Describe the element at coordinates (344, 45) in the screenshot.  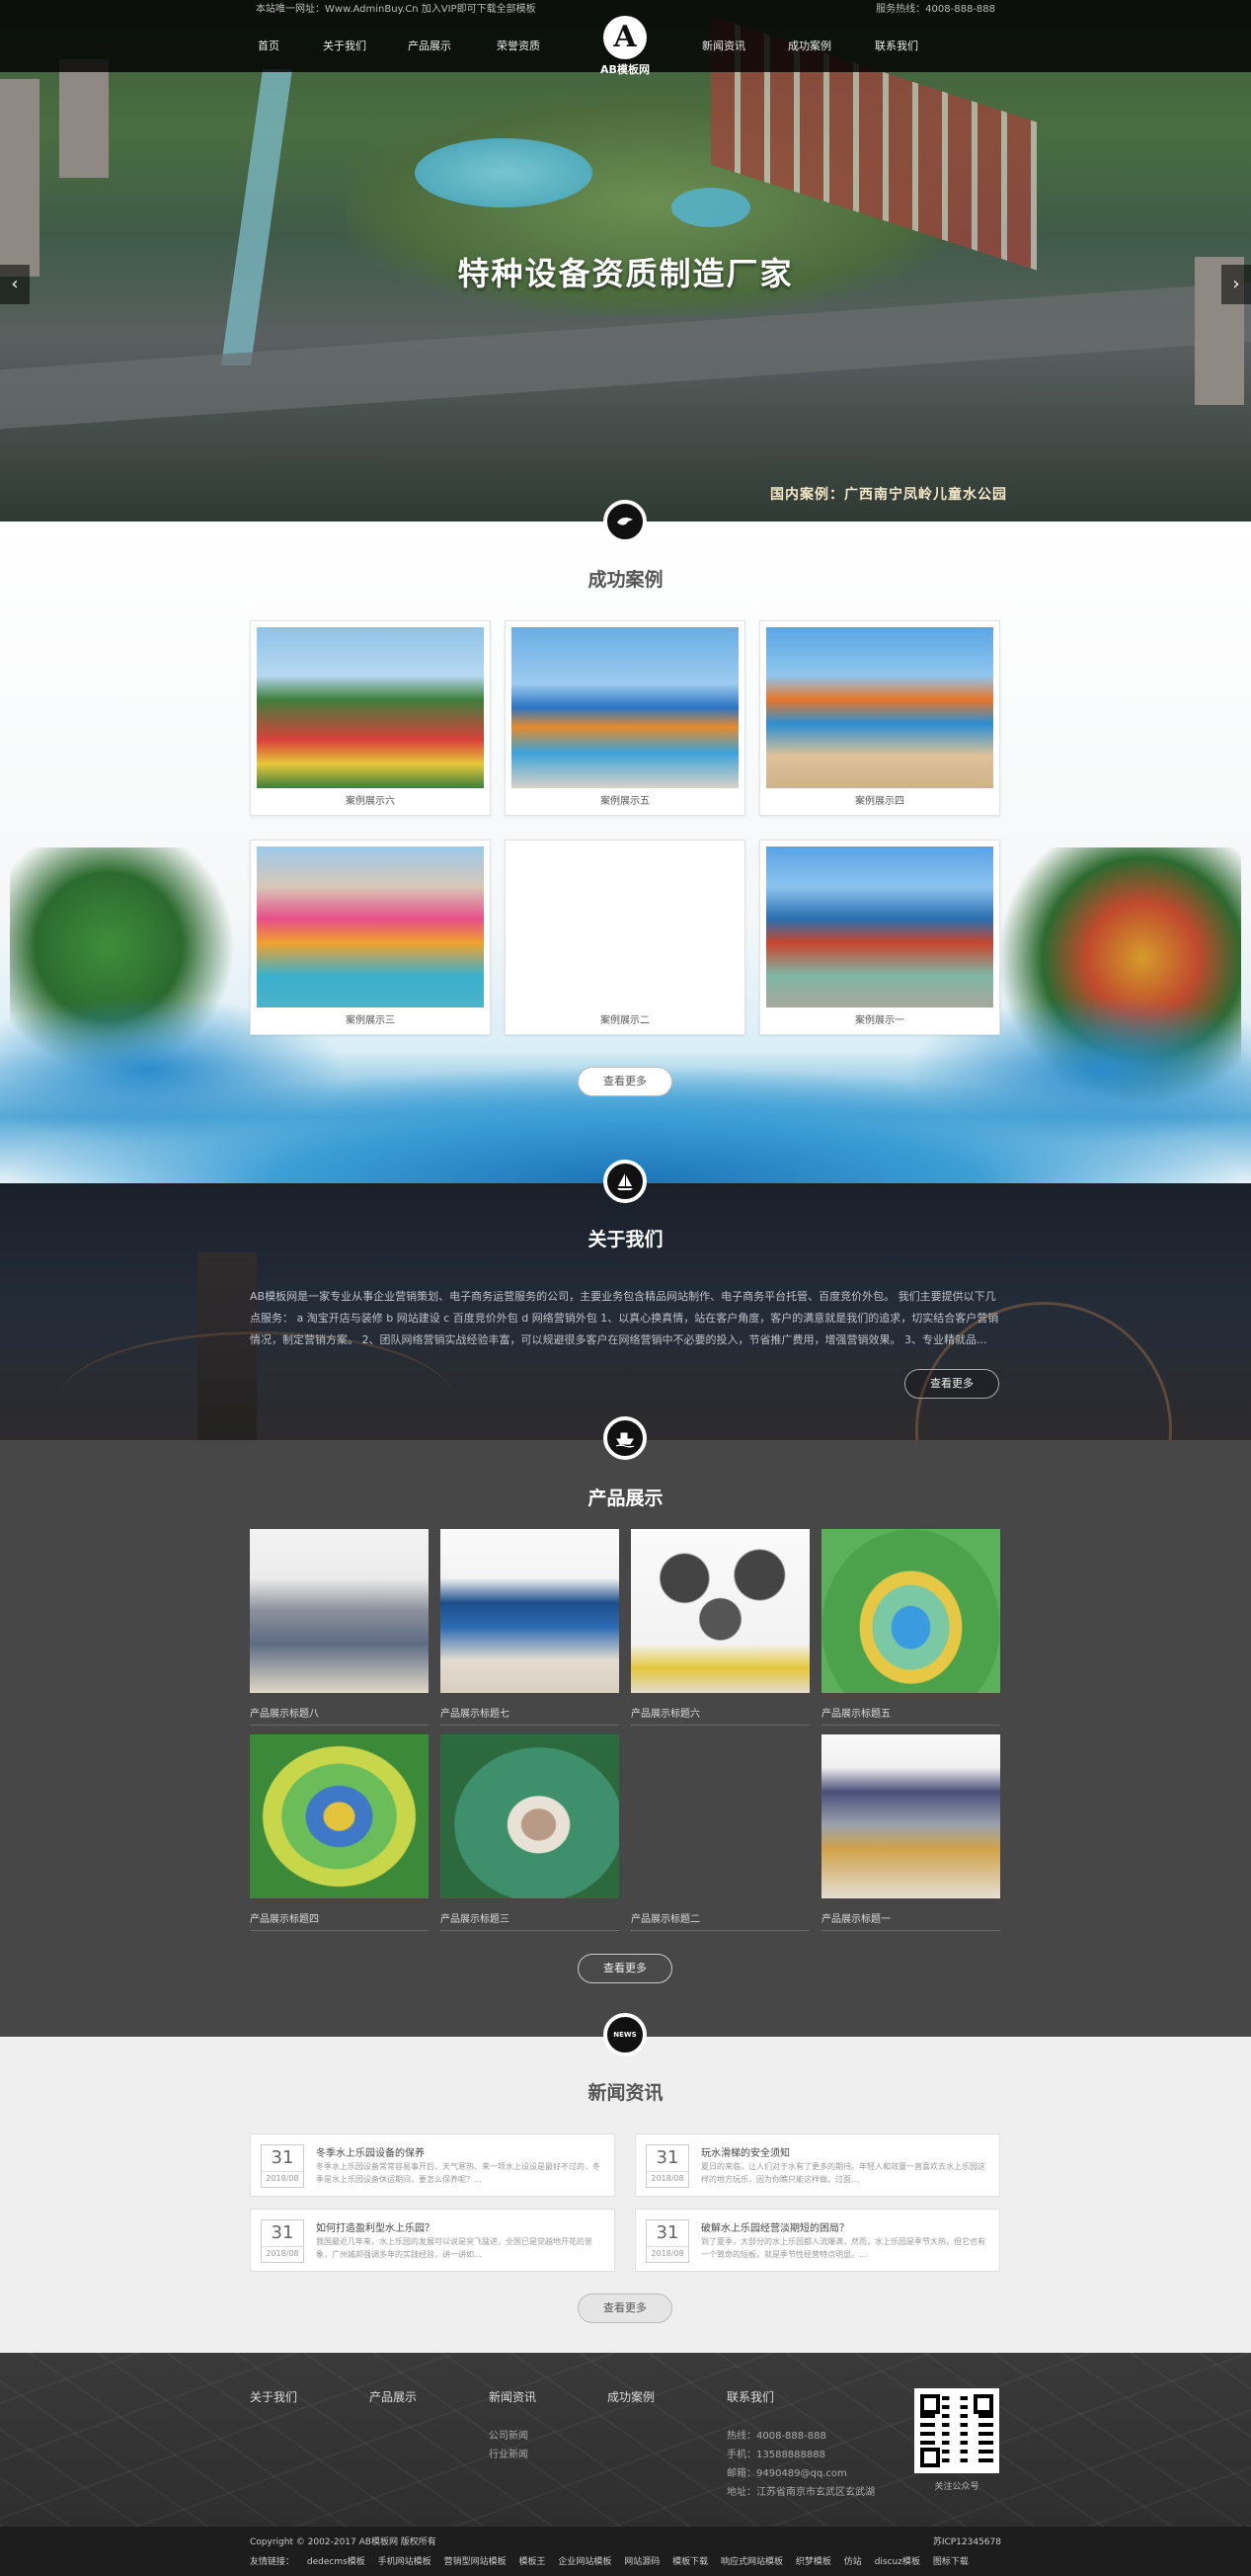
I see `nav-about: 关于我们` at that location.